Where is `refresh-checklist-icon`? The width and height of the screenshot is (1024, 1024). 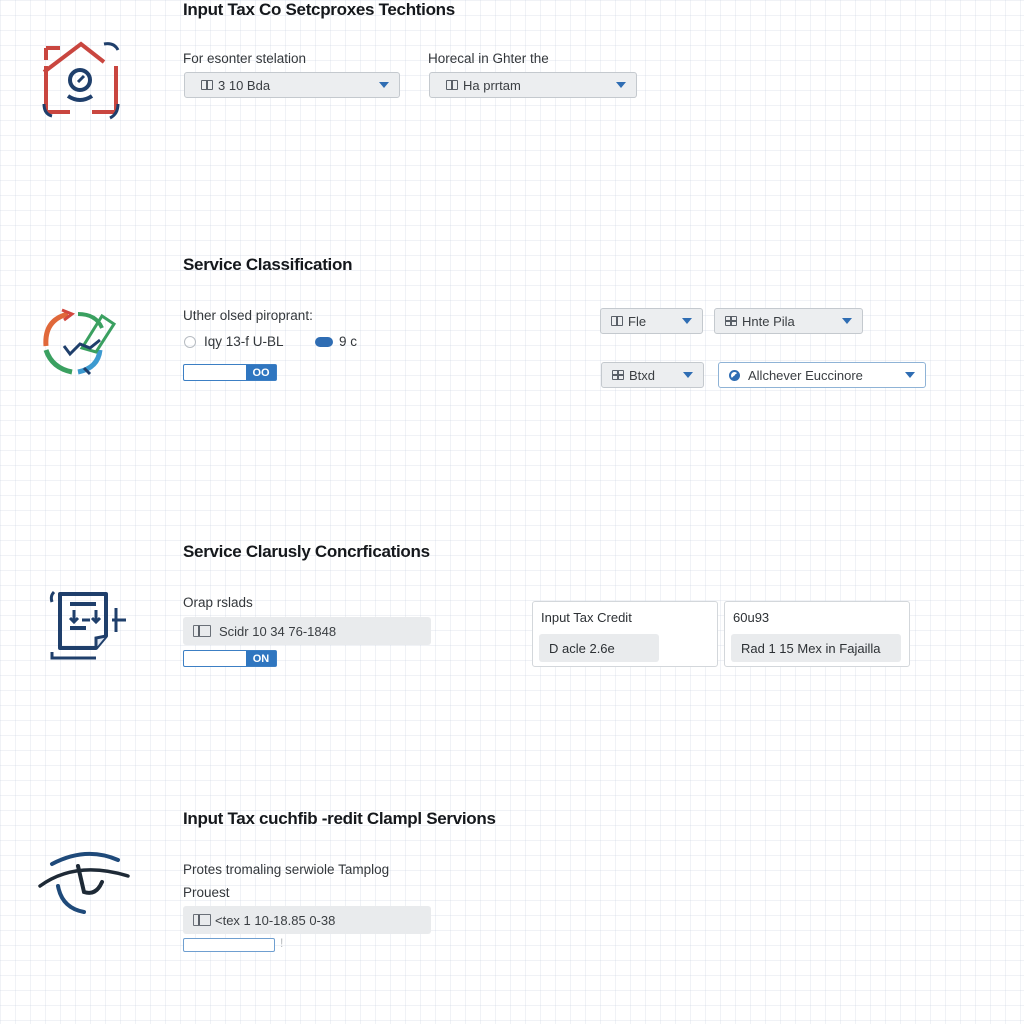
refresh-checklist-icon is located at coordinates (78, 341).